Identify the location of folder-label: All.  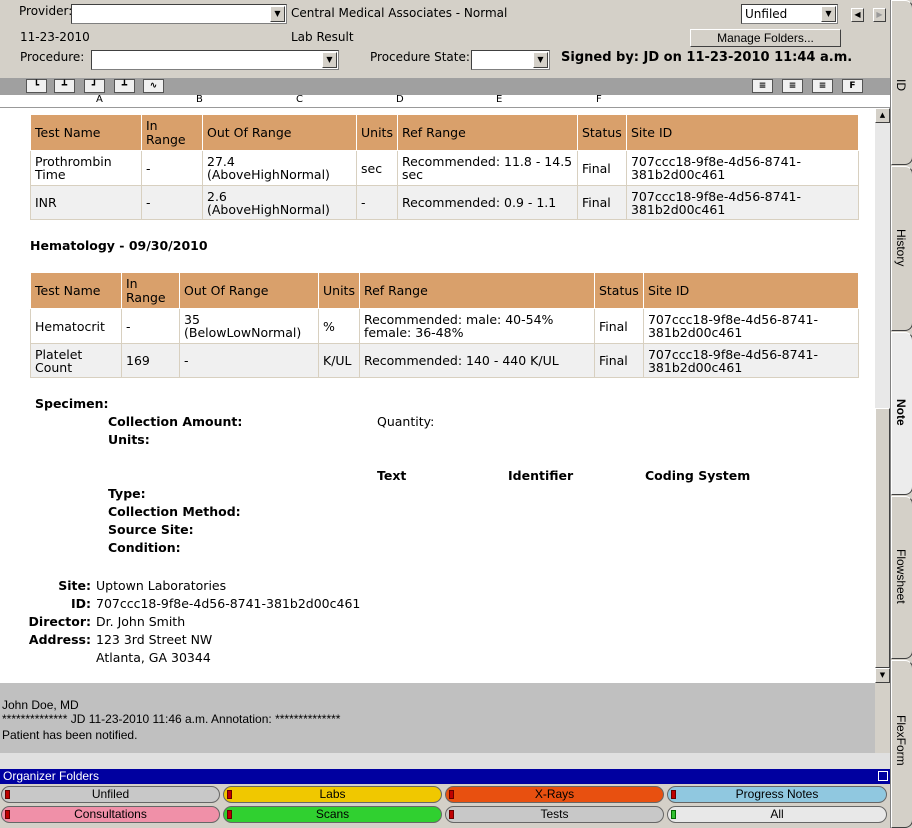
(777, 814).